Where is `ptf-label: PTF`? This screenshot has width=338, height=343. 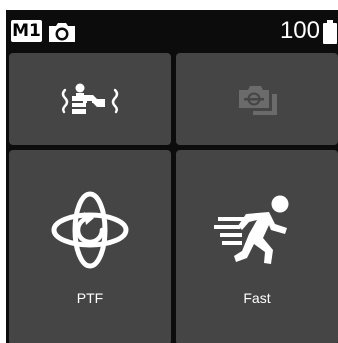
ptf-label: PTF is located at coordinates (90, 298).